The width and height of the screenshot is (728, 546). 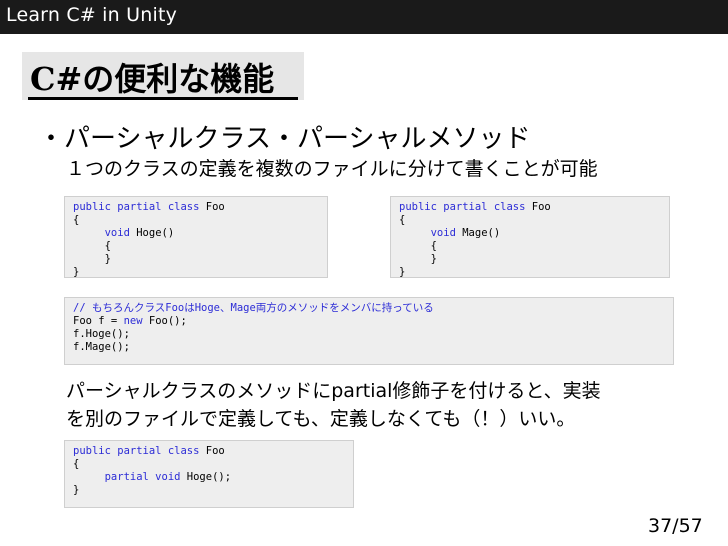 What do you see at coordinates (253, 308) in the screenshot?
I see `code-comment: // もちろんクラスFooはHoge、Mage両方のメソッドをメンバに持っている` at bounding box center [253, 308].